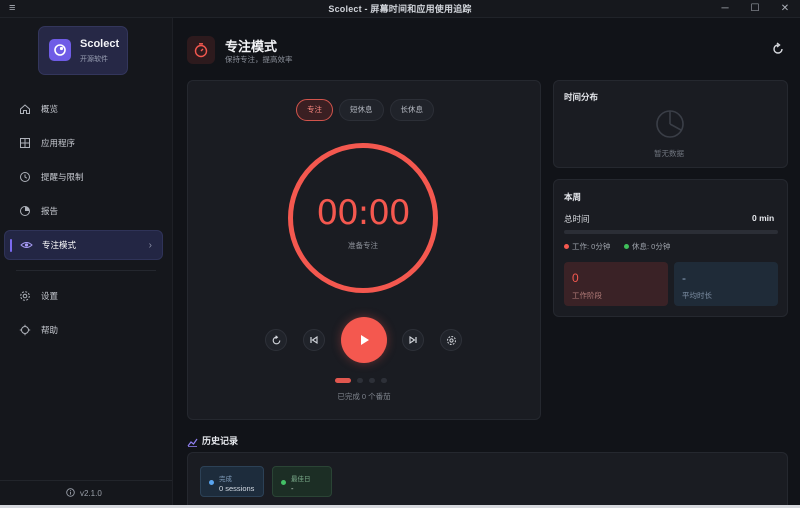 The height and width of the screenshot is (508, 800). Describe the element at coordinates (575, 278) in the screenshot. I see `work-sessions-value: 0` at that location.